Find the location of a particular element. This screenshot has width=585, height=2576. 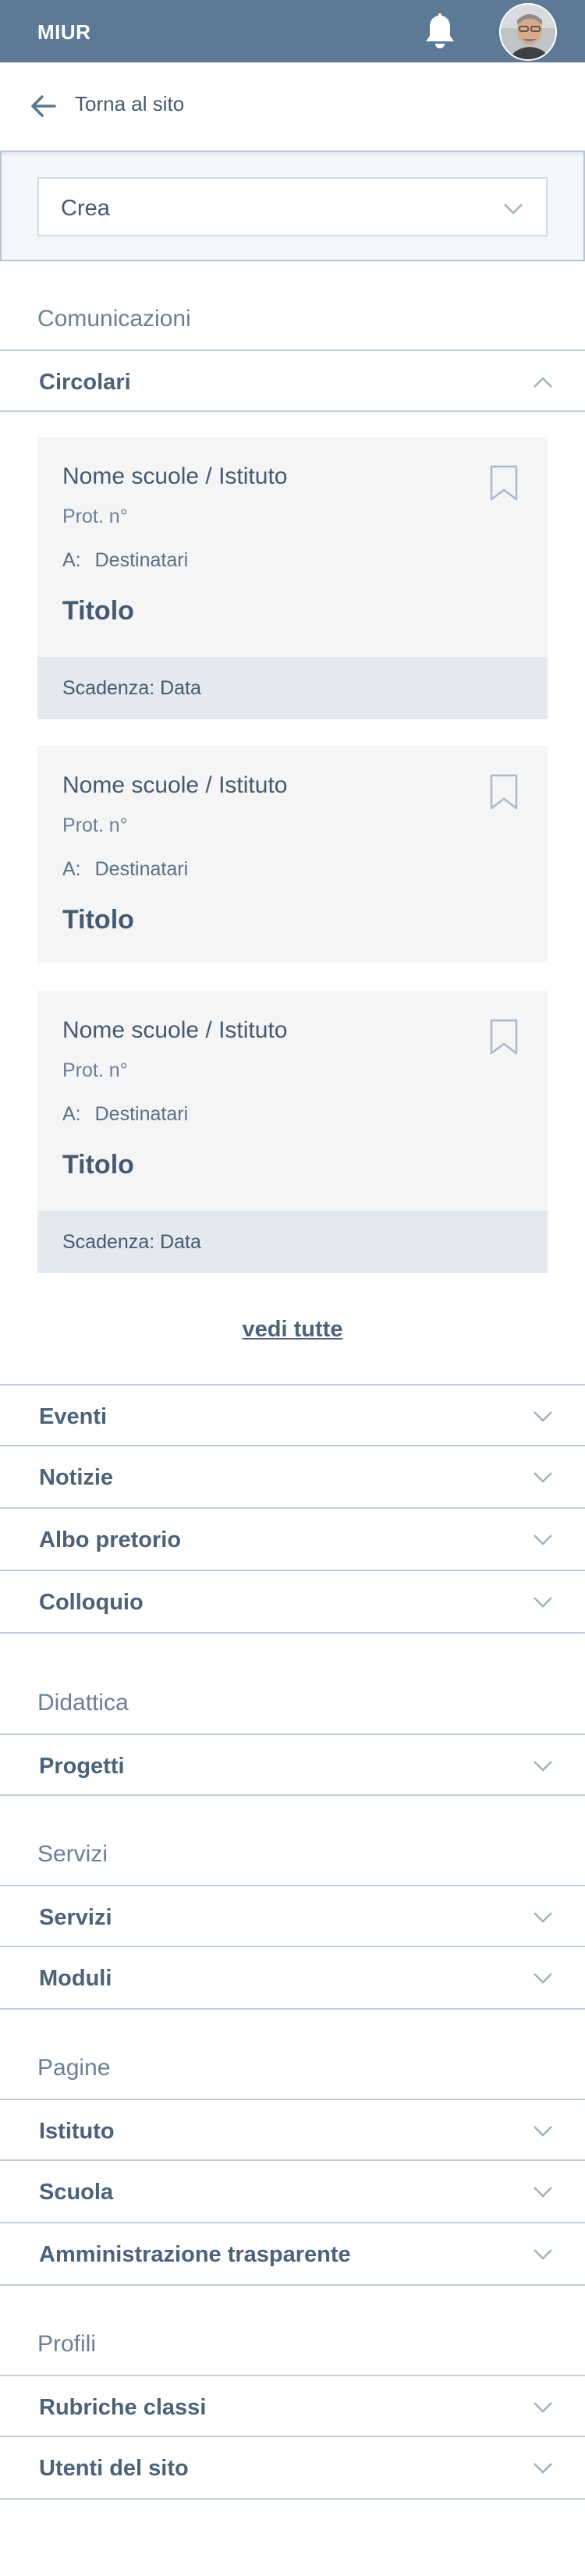

section-servizi: Servizi is located at coordinates (73, 1854).